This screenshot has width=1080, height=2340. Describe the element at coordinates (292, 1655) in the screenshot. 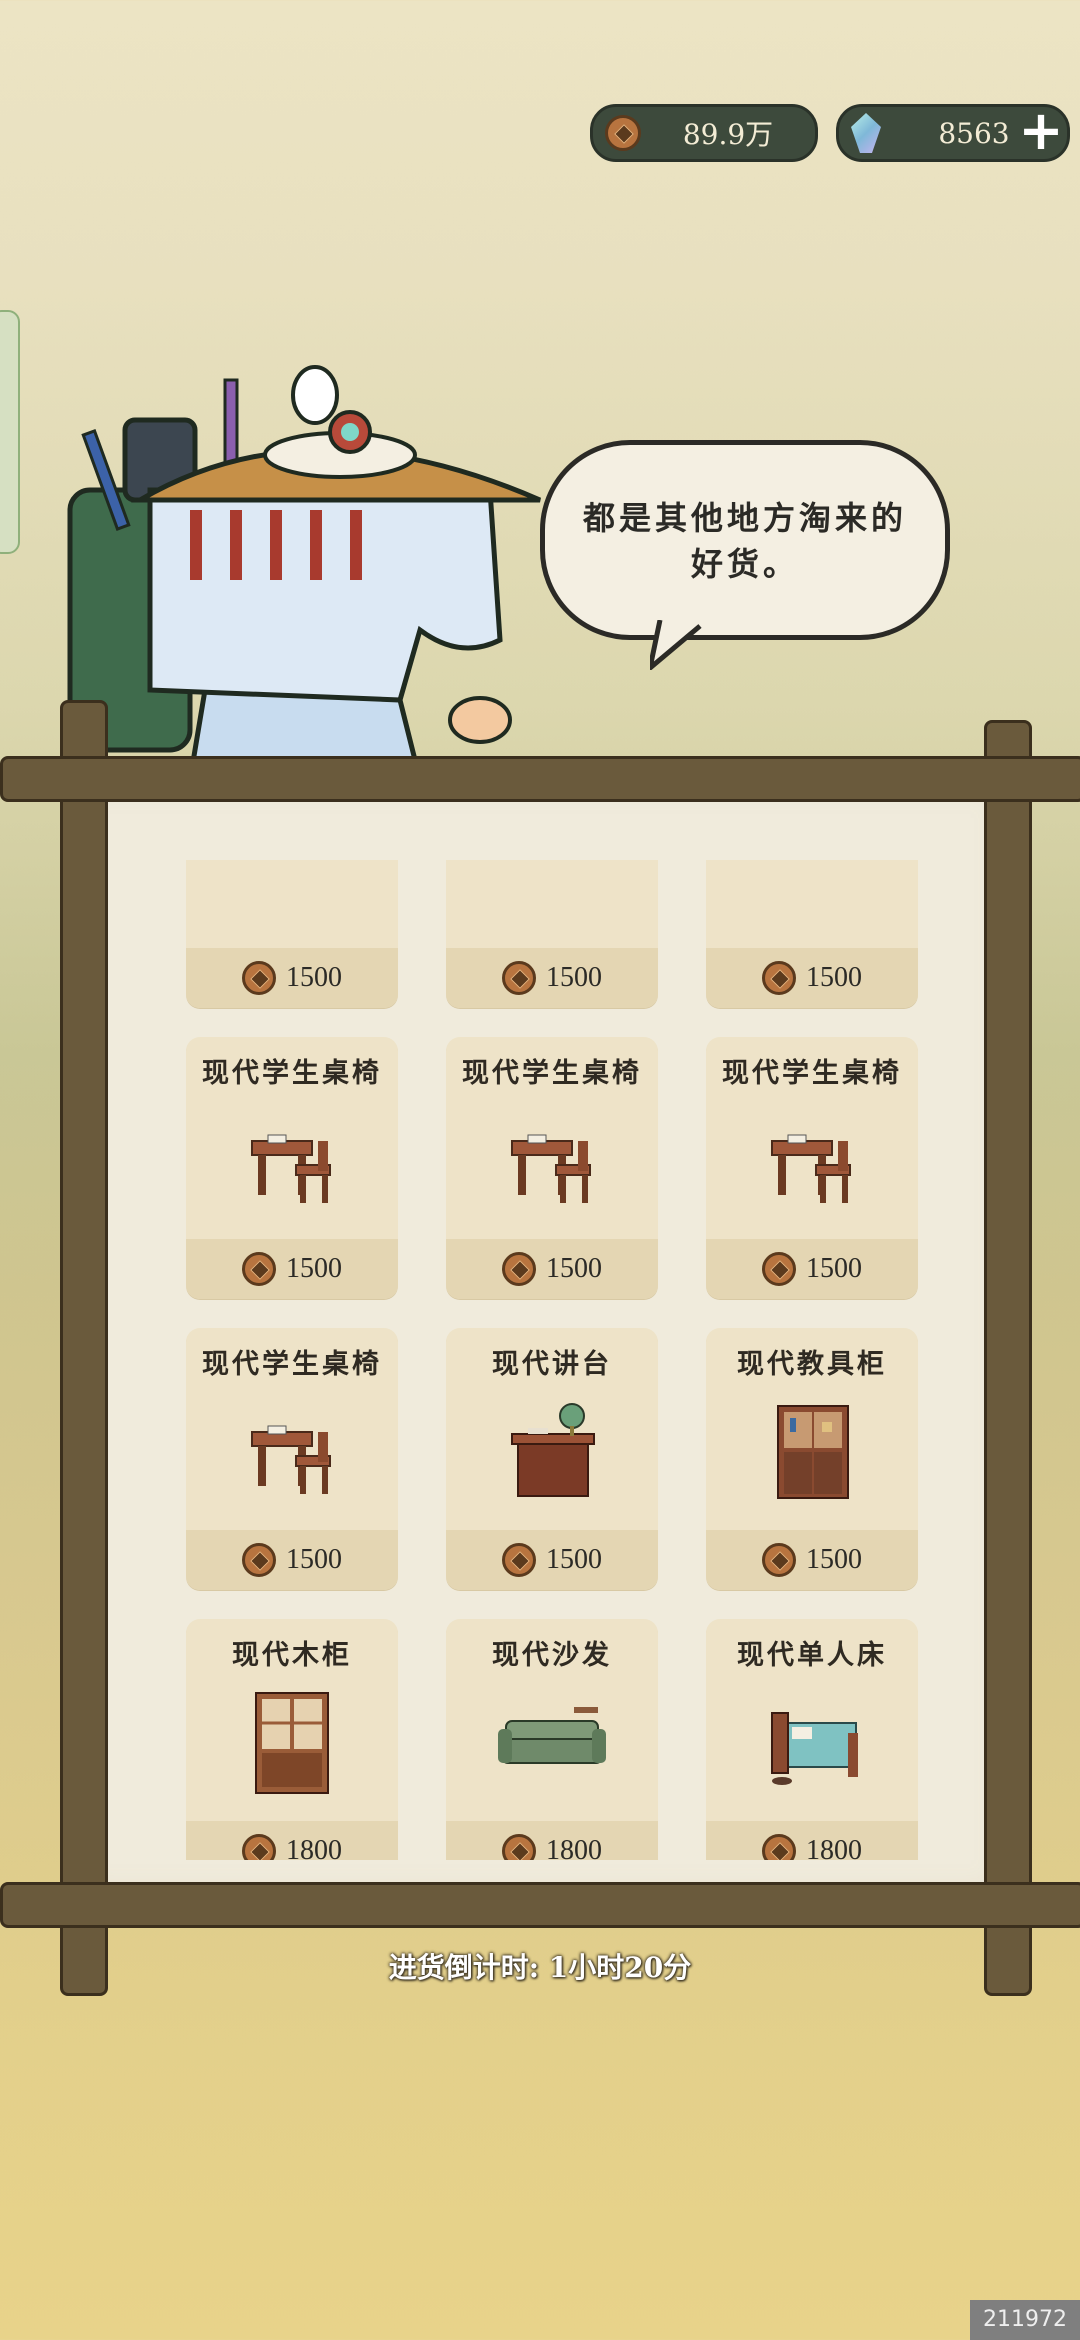

I see `shop-item-name: 现代木柜` at that location.